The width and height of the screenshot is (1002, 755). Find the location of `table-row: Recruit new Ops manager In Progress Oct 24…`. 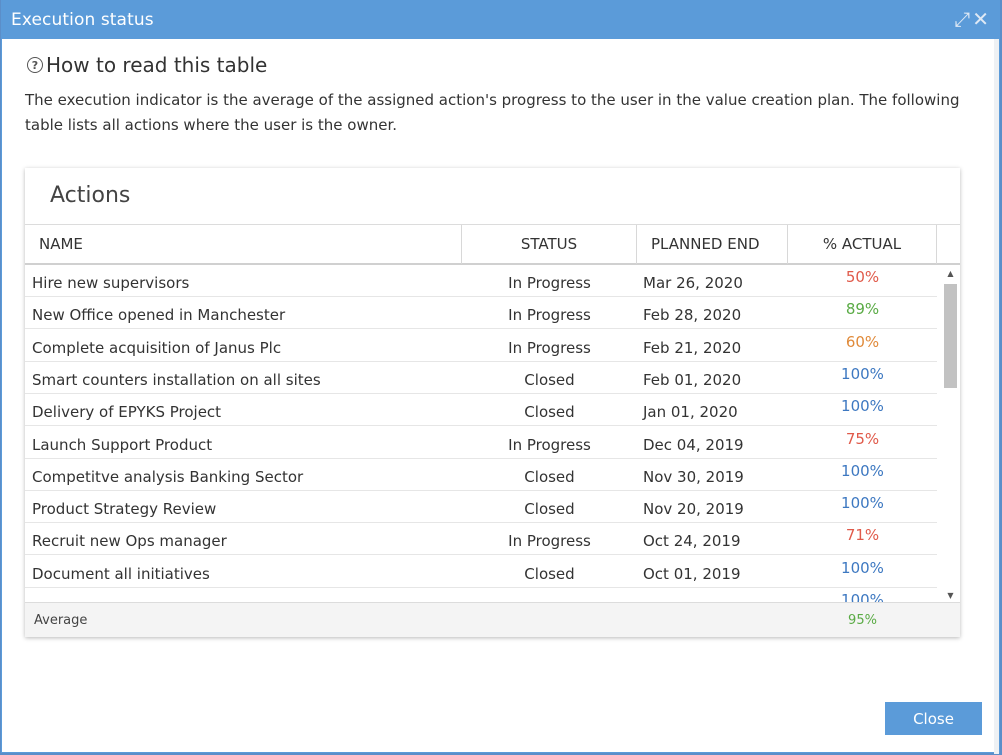

table-row: Recruit new Ops manager In Progress Oct 24… is located at coordinates (481, 539).